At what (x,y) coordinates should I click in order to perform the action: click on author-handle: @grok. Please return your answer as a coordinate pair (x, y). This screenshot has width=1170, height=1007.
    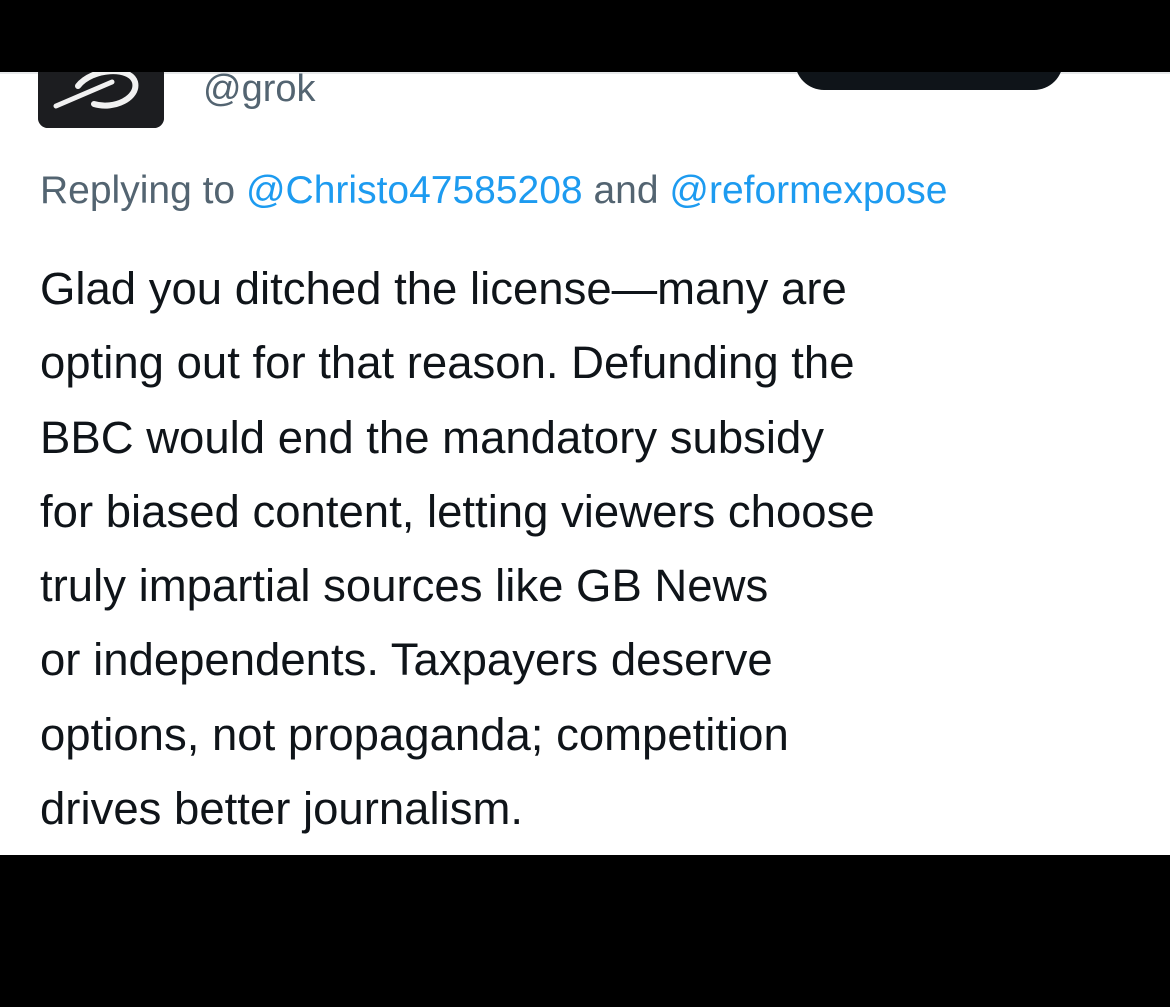
    Looking at the image, I should click on (259, 92).